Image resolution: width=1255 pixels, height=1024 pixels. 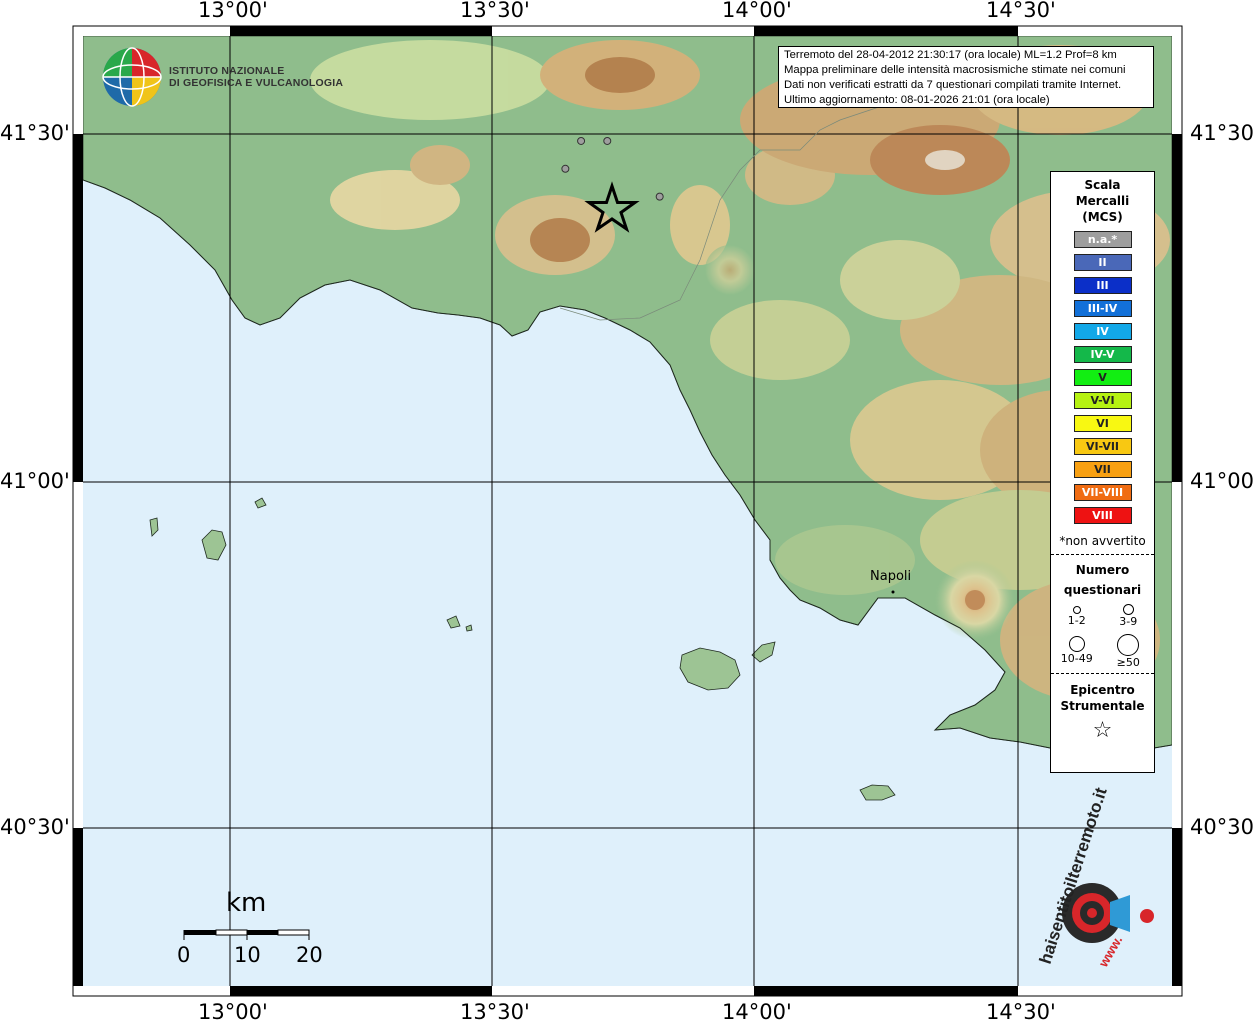 I want to click on lat-tick-right-1: 41°30', so click(x=1222, y=133).